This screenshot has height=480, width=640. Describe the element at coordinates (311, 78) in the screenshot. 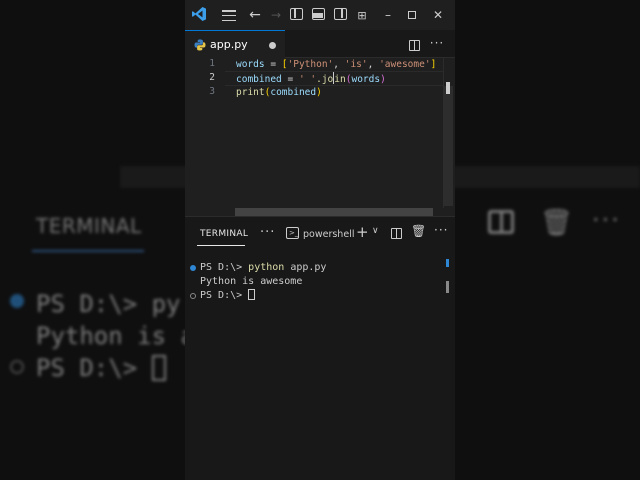

I see `code-line-2: combined = ' '.join(words)` at that location.